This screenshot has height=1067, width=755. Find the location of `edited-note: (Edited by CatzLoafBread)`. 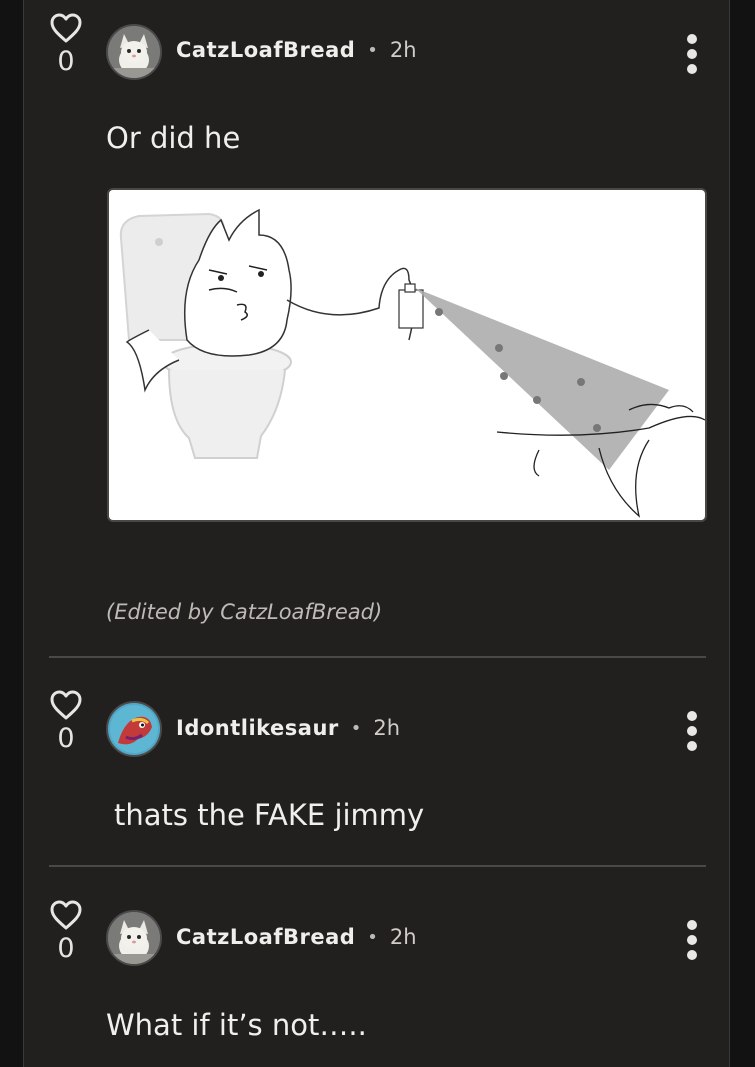

edited-note: (Edited by CatzLoafBread) is located at coordinates (244, 612).